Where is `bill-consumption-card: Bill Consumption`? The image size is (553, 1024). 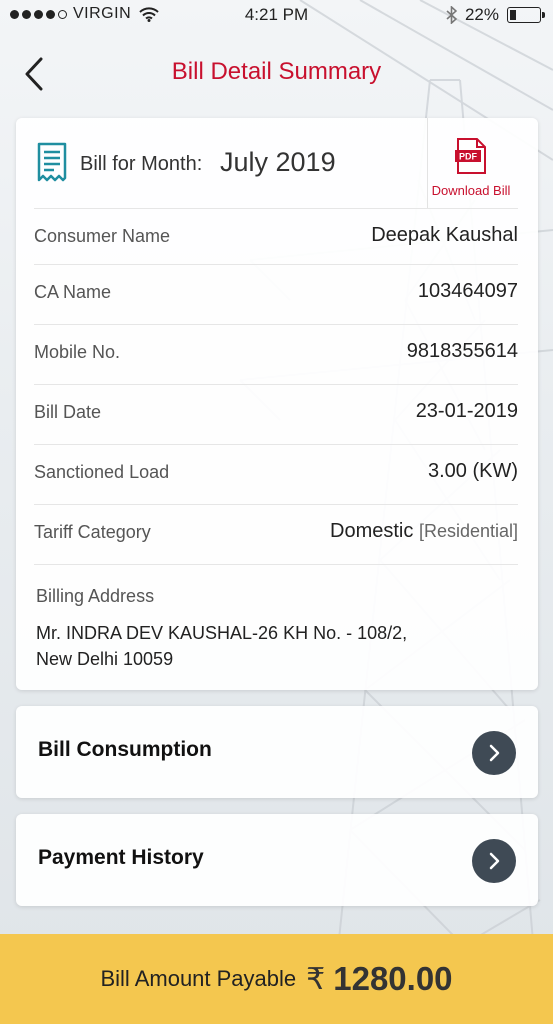
bill-consumption-card: Bill Consumption is located at coordinates (277, 752).